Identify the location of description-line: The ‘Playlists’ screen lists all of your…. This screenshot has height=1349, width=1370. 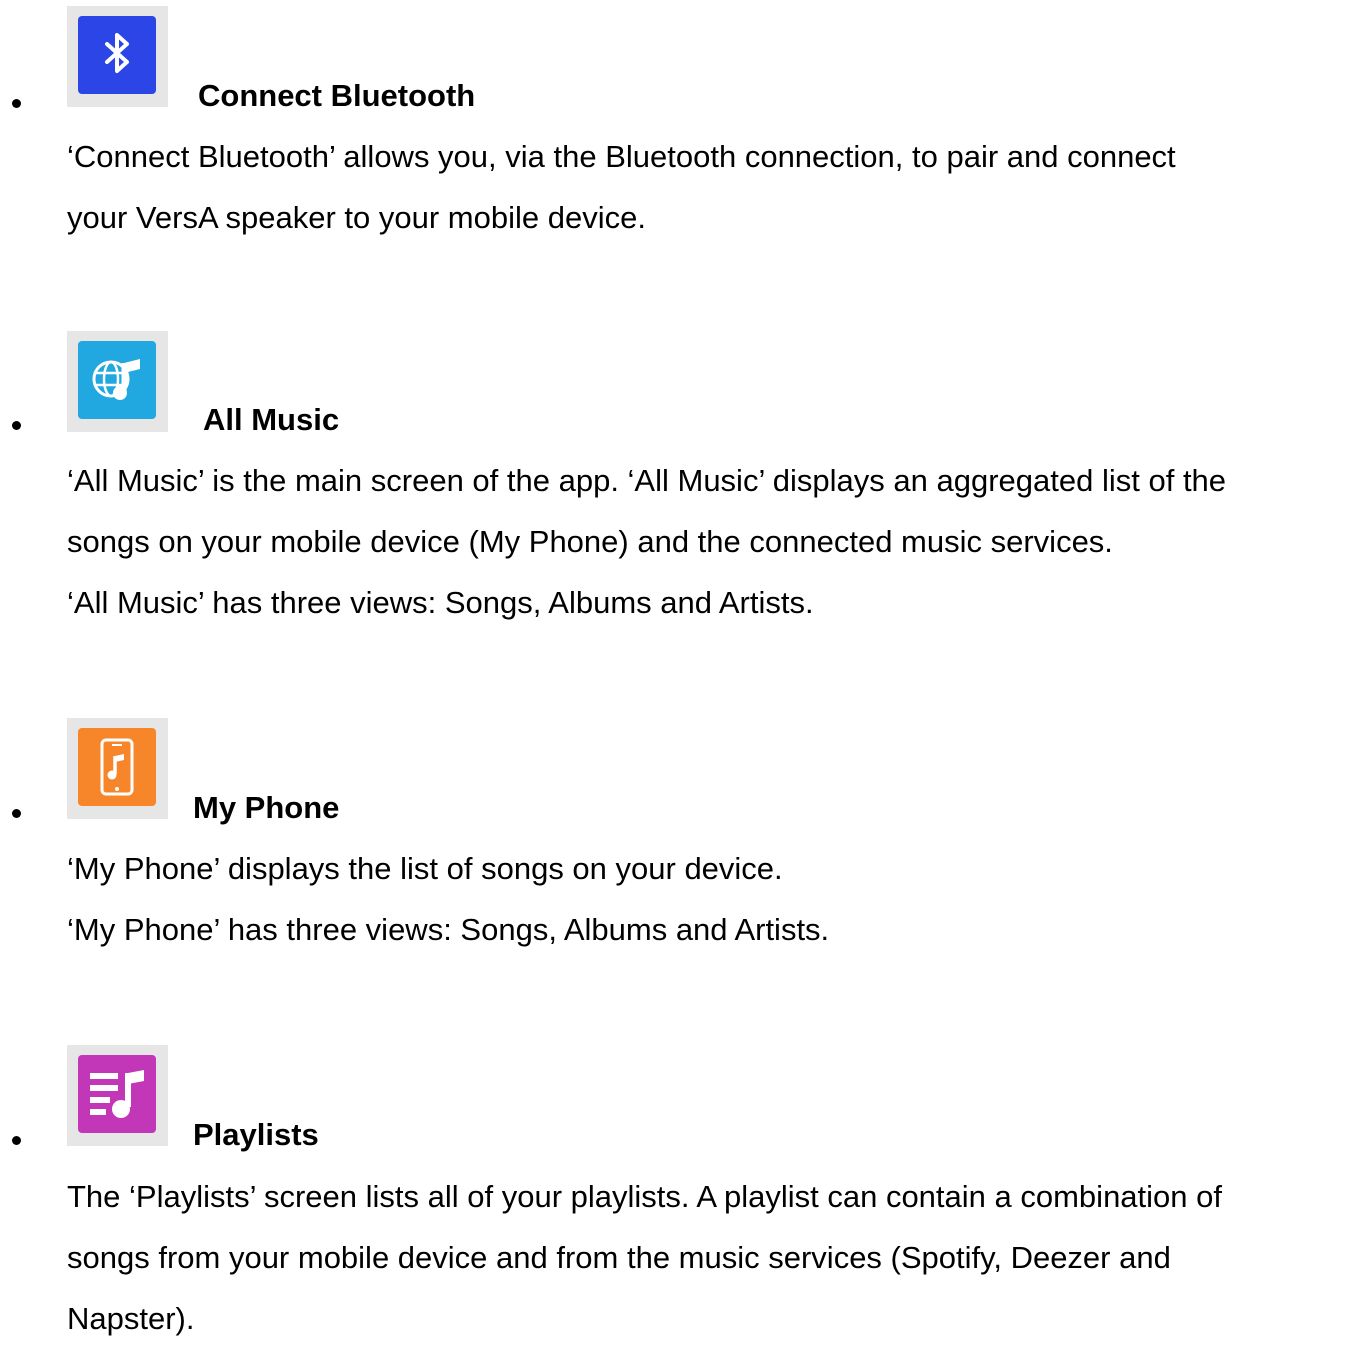
(644, 1196).